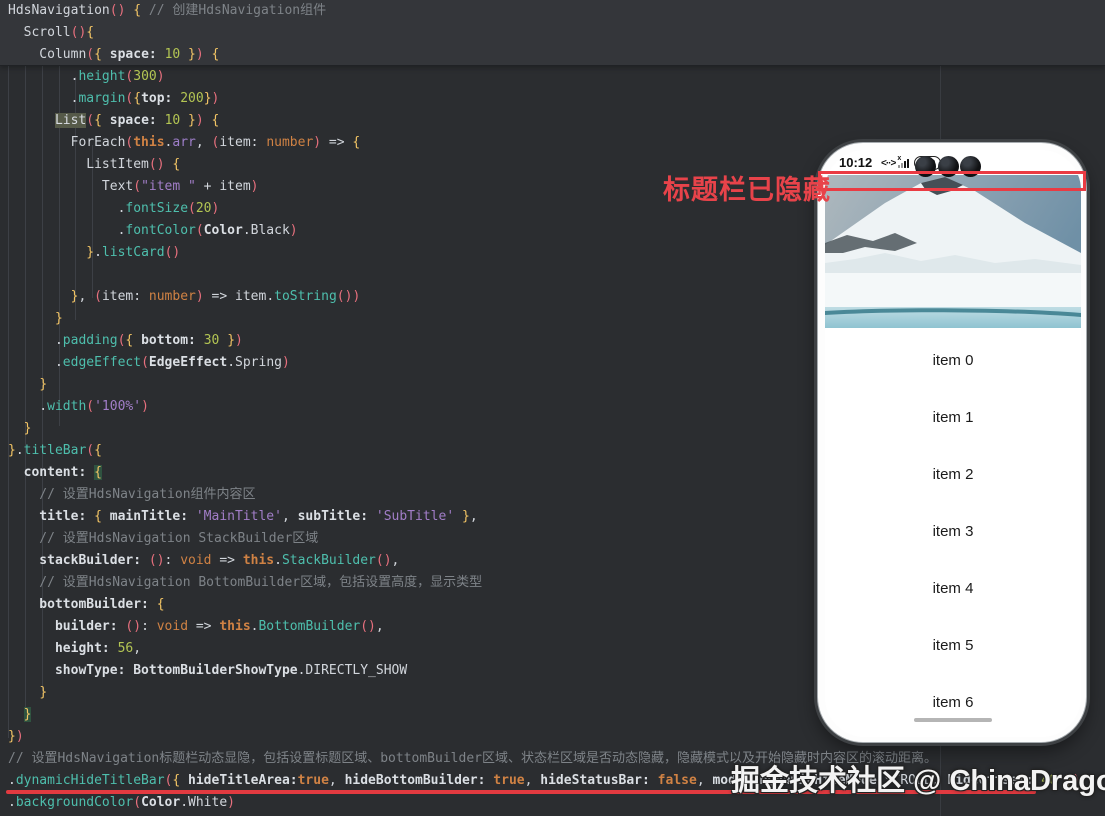  Describe the element at coordinates (215, 670) in the screenshot. I see `code-token: BottomBuilderShowType` at that location.